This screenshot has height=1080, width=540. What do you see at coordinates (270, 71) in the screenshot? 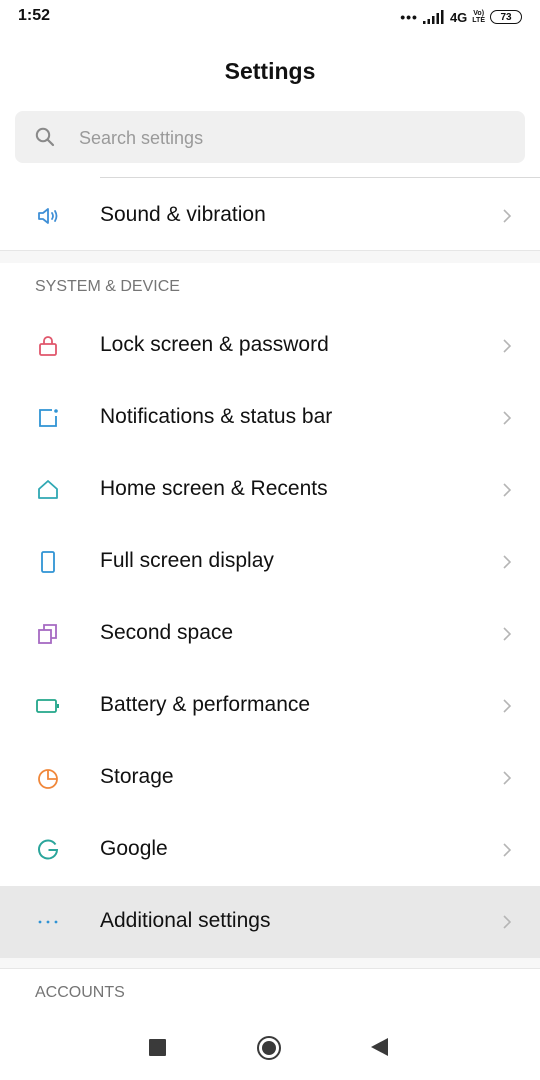
I see `page-title: Settings` at bounding box center [270, 71].